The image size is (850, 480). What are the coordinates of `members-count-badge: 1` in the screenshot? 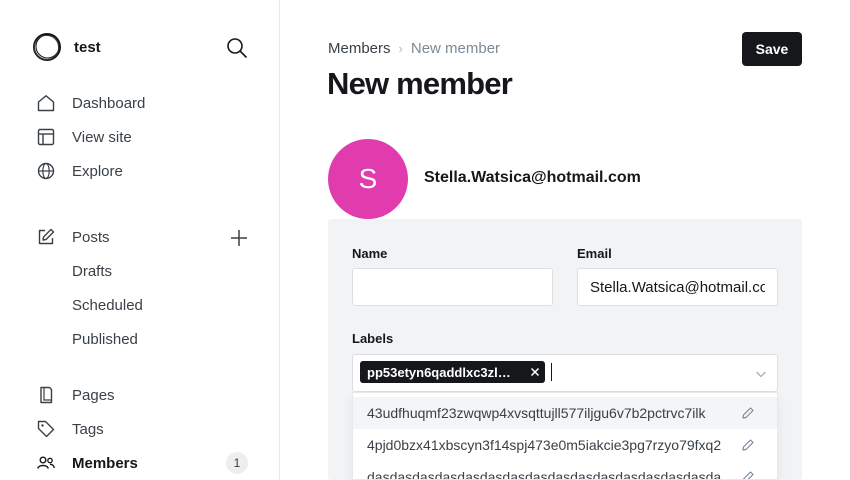 It's located at (237, 463).